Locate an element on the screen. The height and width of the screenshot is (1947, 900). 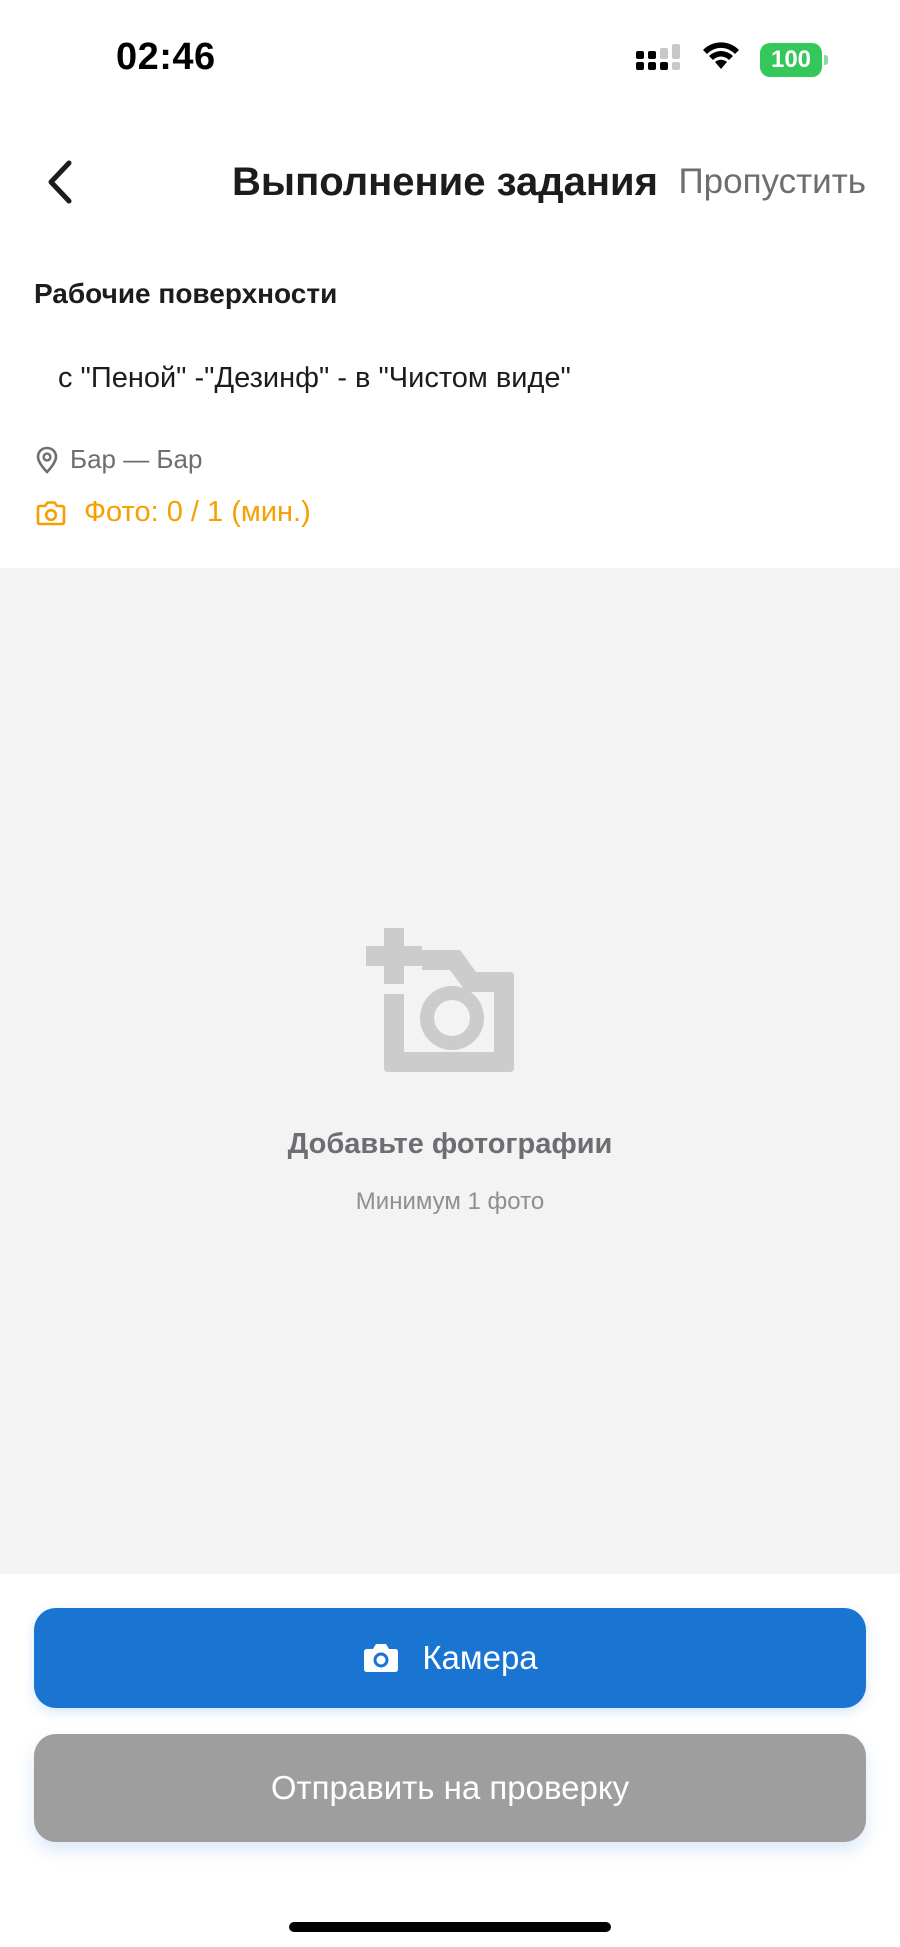
status-bar: 02:46 100 is located at coordinates (450, 60).